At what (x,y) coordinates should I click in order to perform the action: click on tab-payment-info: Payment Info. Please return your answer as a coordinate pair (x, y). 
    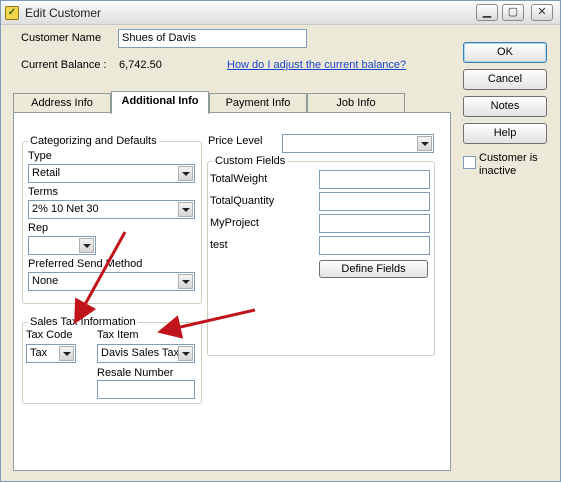
    Looking at the image, I should click on (258, 103).